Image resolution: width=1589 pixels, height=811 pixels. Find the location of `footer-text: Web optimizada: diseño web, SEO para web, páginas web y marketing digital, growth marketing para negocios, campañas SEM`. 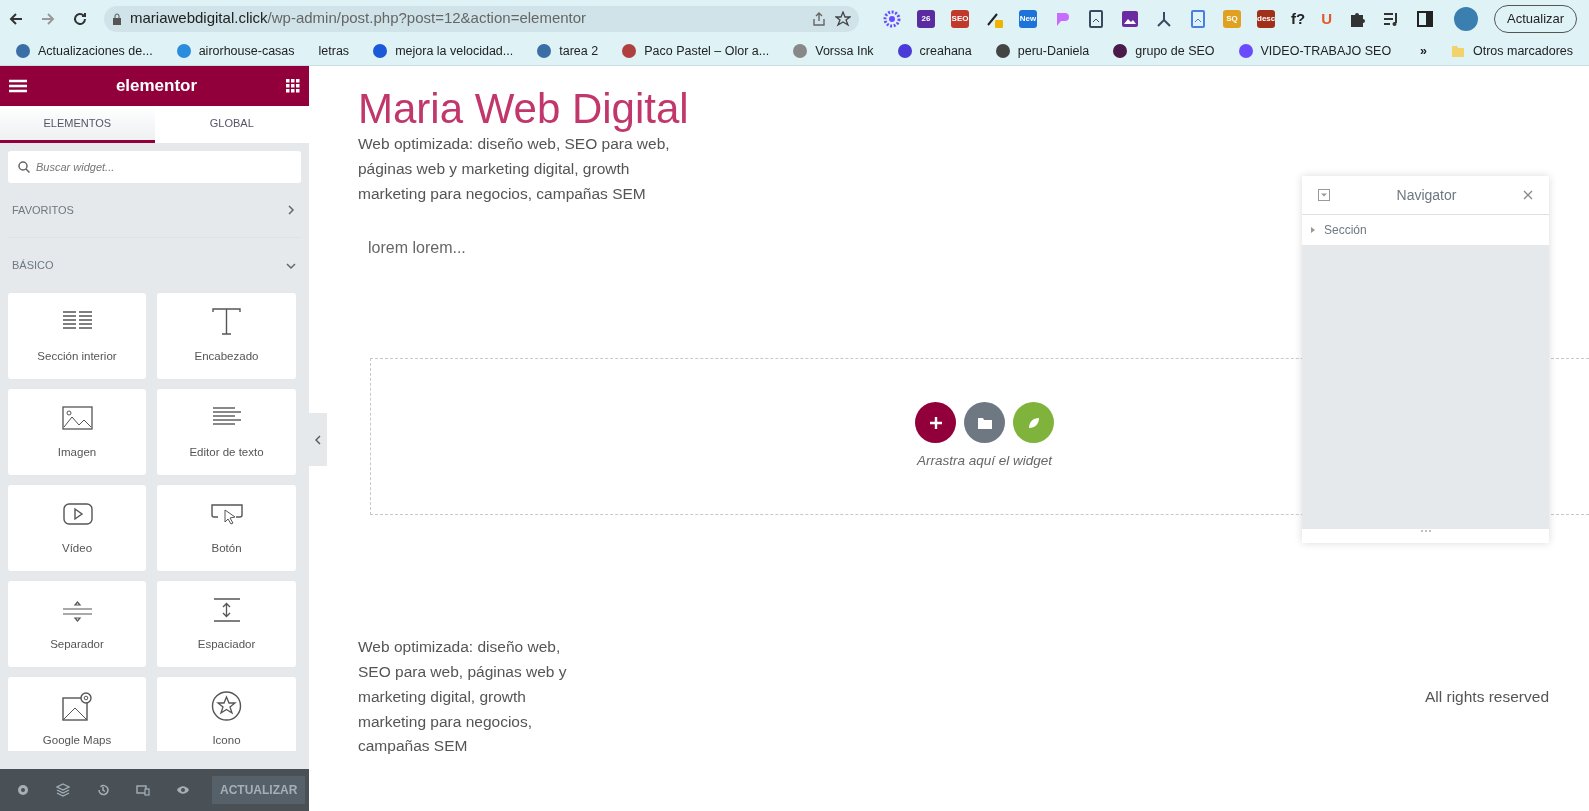

footer-text: Web optimizada: diseño web, SEO para web, páginas web y marketing digital, growth marketing para negocios, campañas SEM is located at coordinates (463, 697).